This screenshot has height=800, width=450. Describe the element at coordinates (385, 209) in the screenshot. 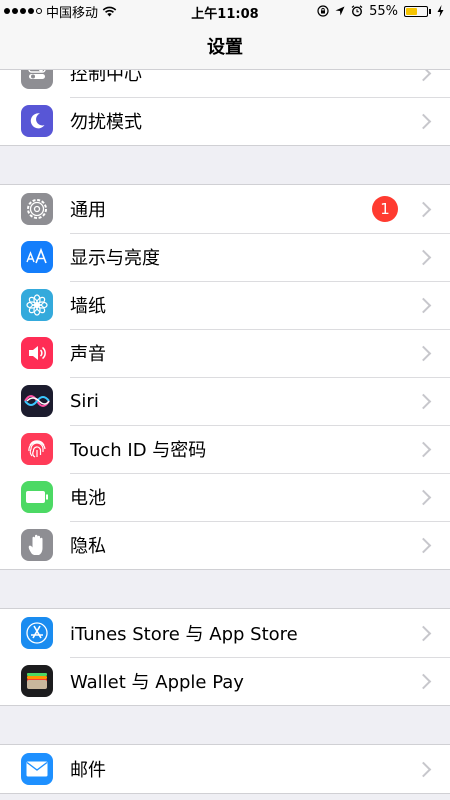

I see `notification-badge: 1` at that location.